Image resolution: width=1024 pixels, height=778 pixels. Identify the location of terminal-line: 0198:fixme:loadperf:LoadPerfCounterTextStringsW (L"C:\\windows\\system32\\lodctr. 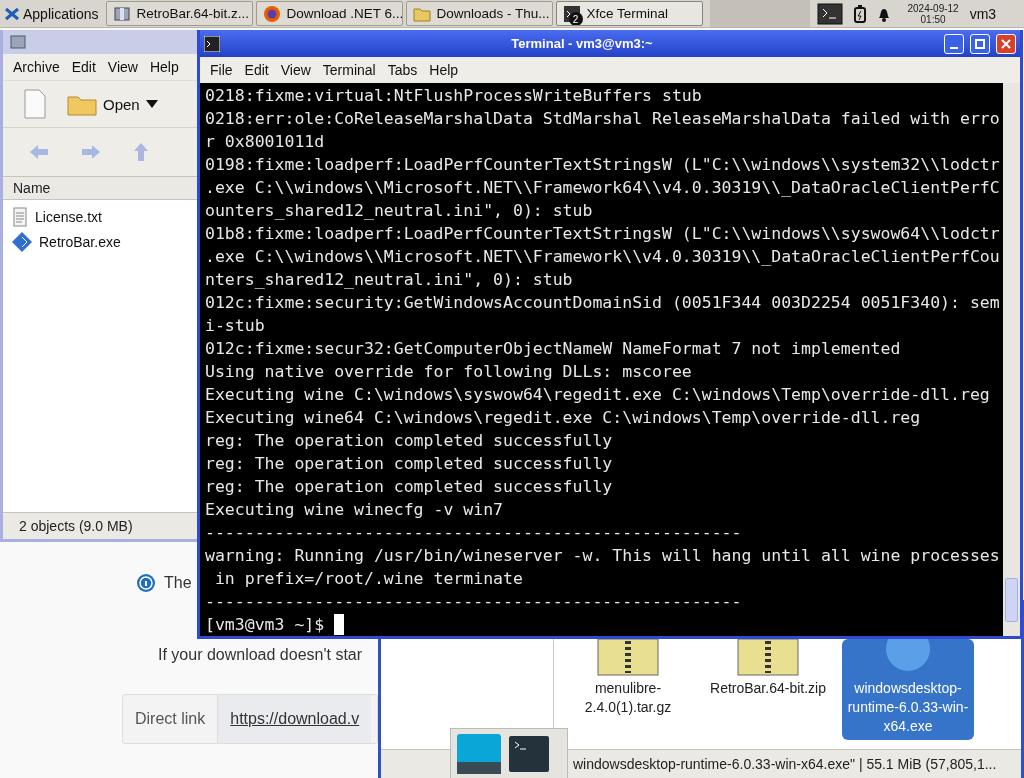
(603, 165).